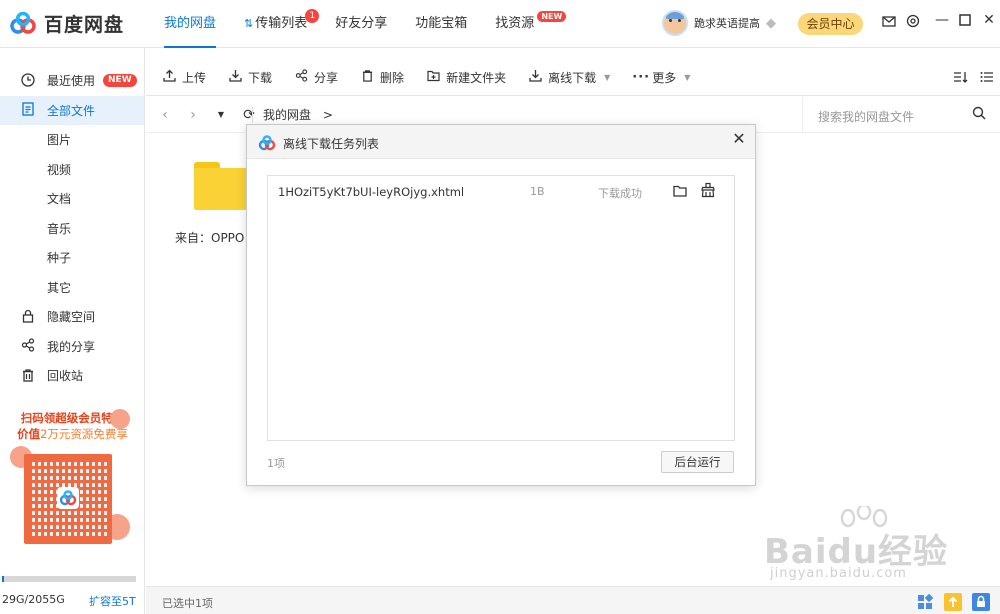  I want to click on breadcrumb: 我的网盘 >, so click(292, 115).